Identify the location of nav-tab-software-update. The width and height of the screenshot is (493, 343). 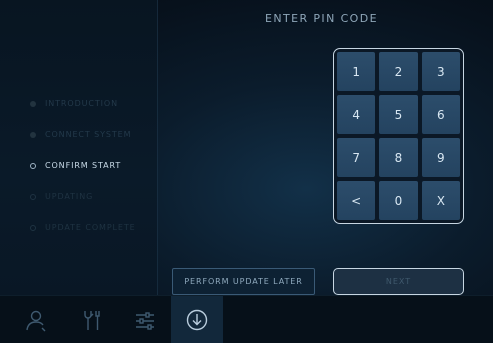
(197, 319).